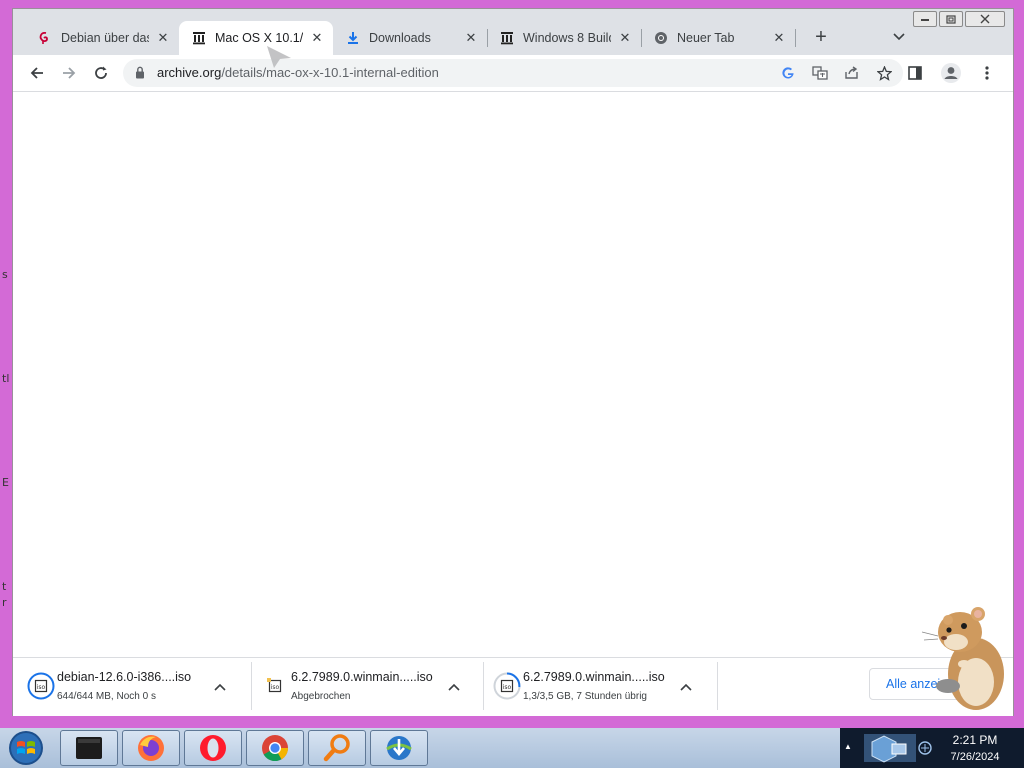 This screenshot has height=768, width=1024. Describe the element at coordinates (585, 696) in the screenshot. I see `download-status: 1,3/3,5 GB, 7 Stunden übrig` at that location.